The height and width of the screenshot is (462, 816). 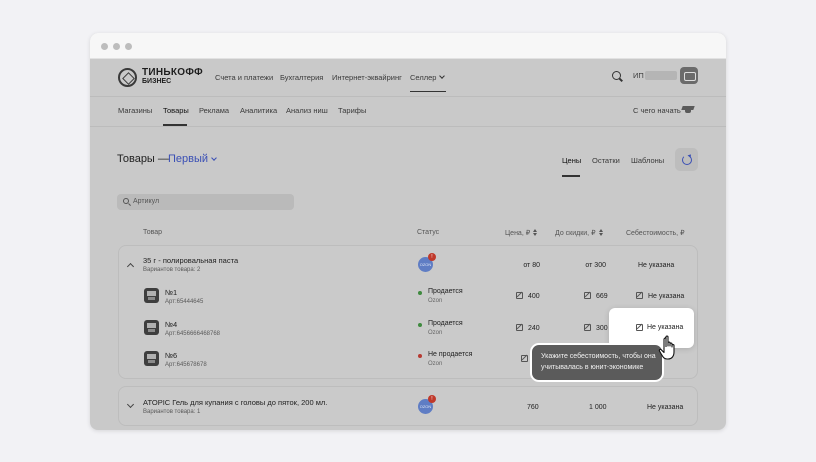 What do you see at coordinates (423, 77) in the screenshot?
I see `nav-seller-label: Селлер` at bounding box center [423, 77].